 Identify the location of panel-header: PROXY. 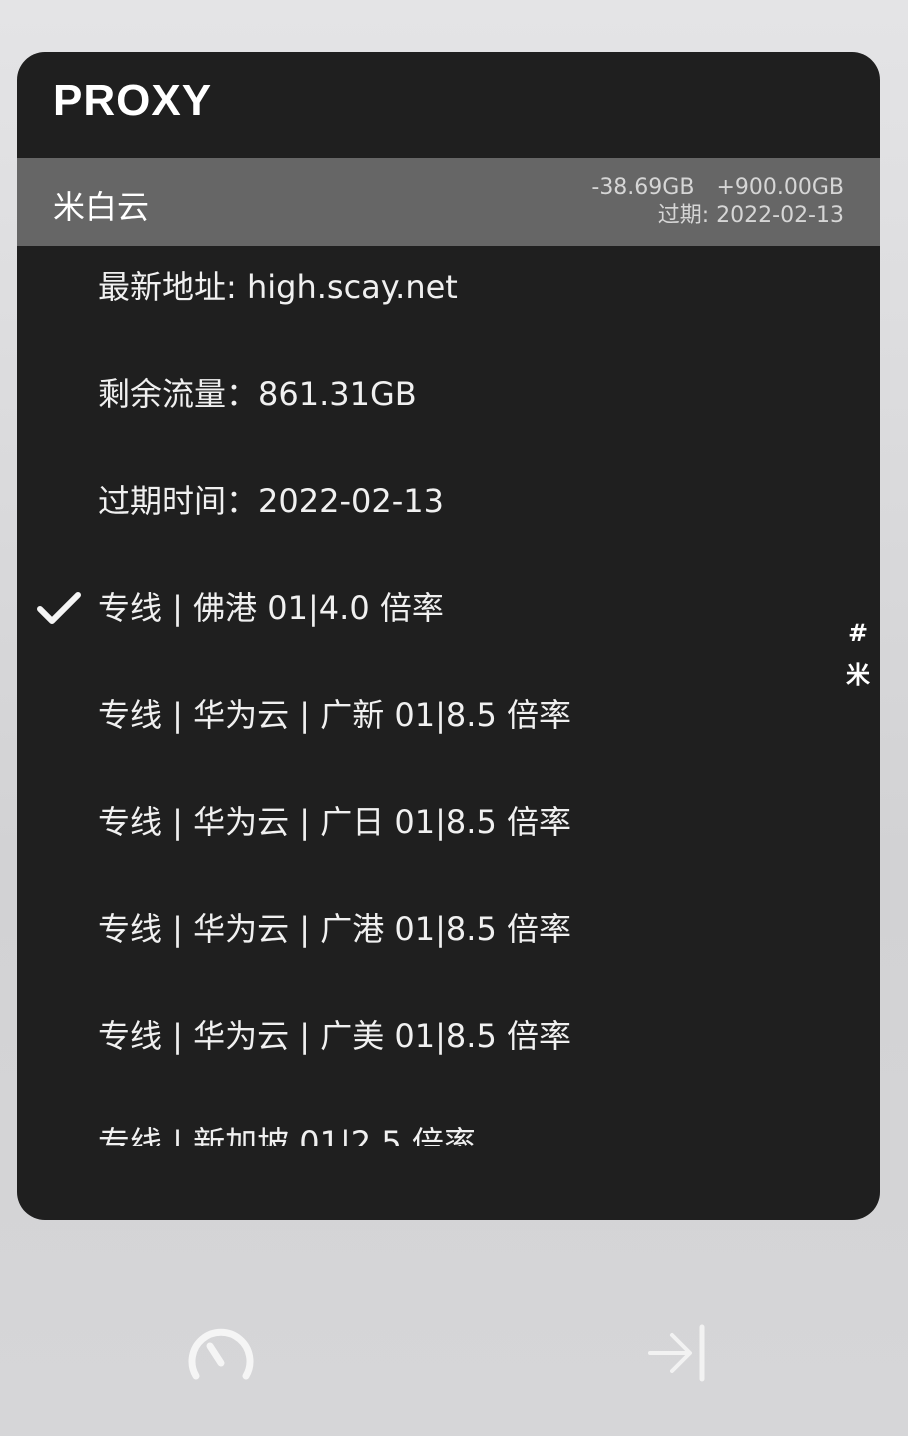
(448, 105).